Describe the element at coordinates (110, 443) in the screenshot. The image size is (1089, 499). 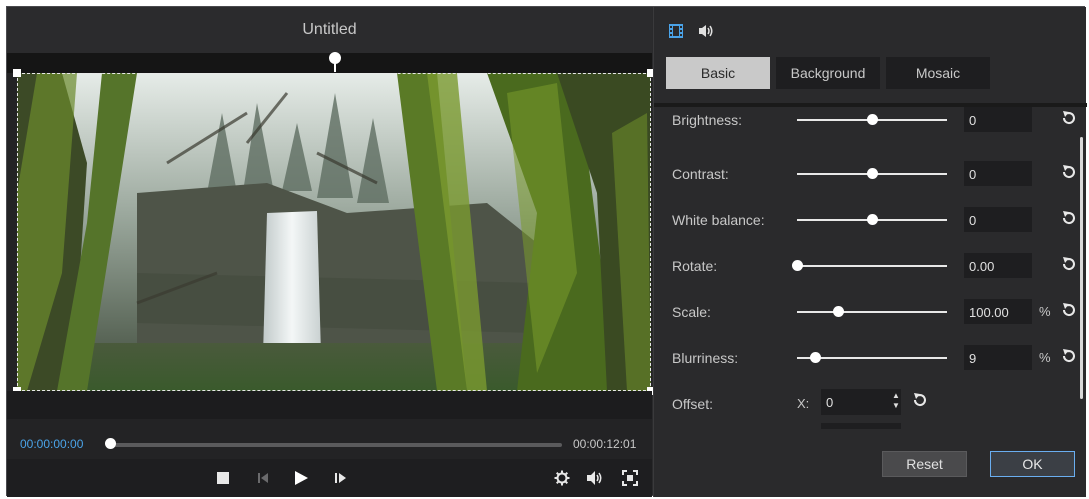
I see `progress-thumb` at that location.